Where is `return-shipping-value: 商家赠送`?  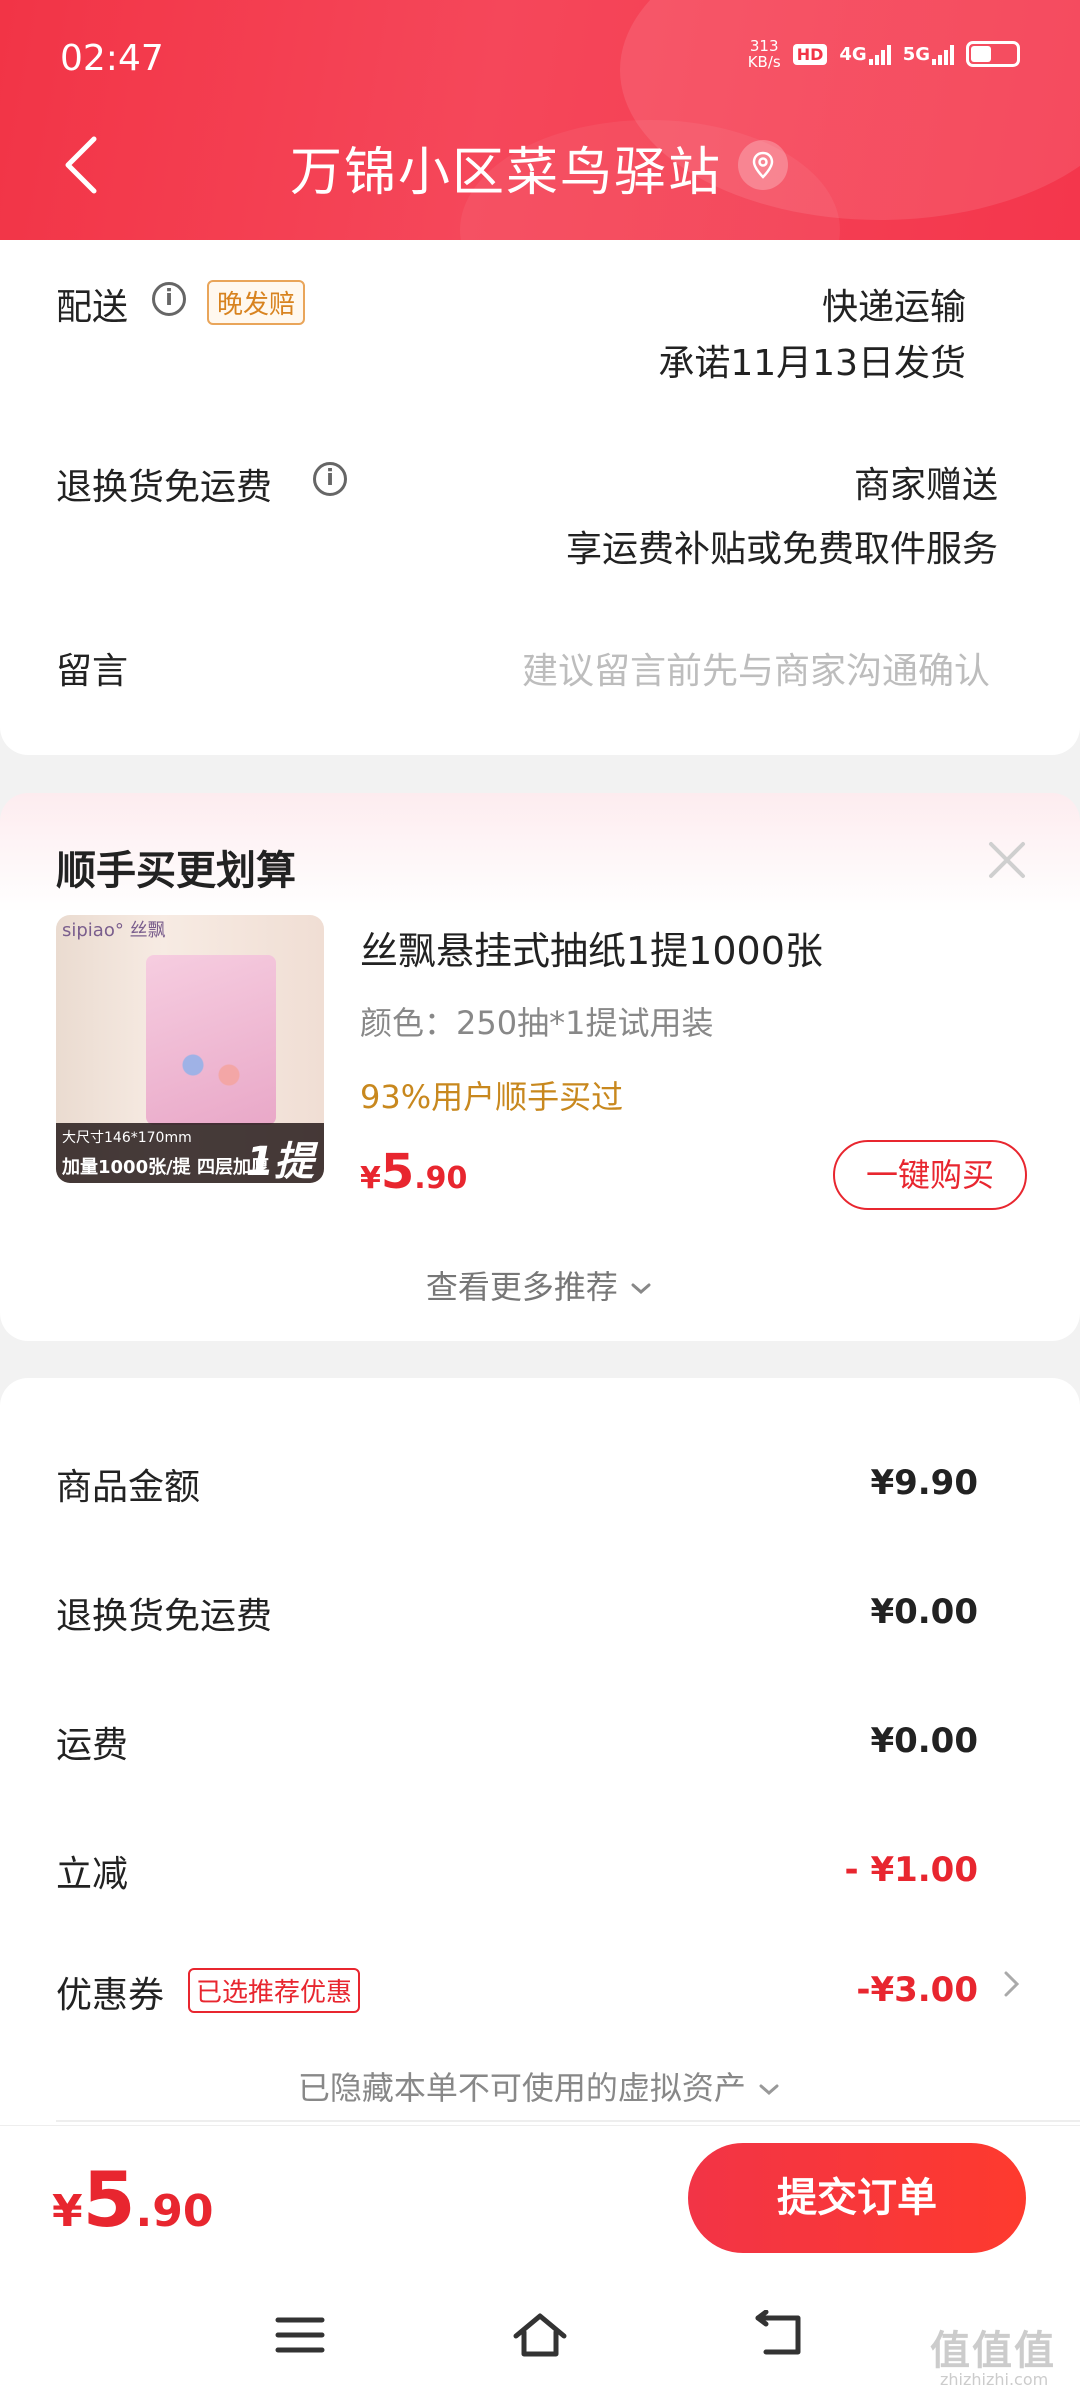 return-shipping-value: 商家赠送 is located at coordinates (925, 485).